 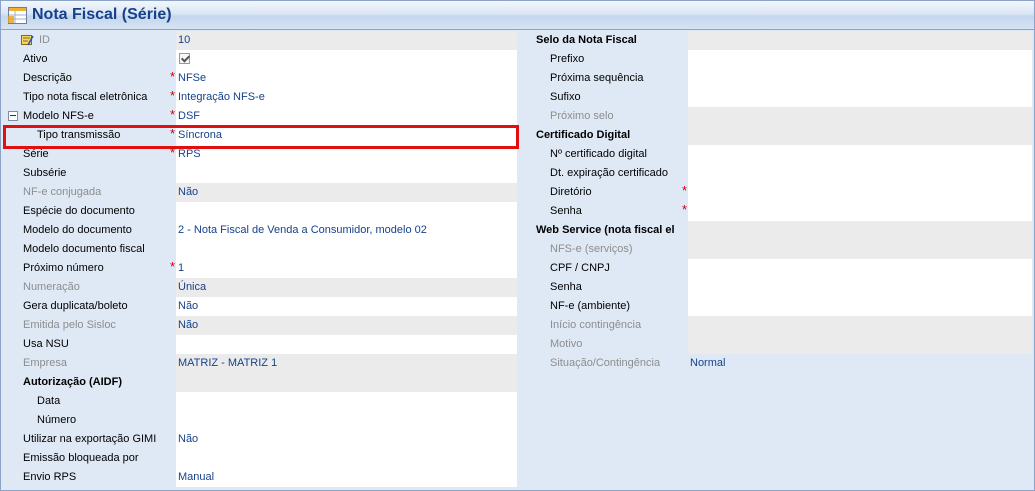 I want to click on nfe-conjugada-value: Não, so click(x=346, y=192).